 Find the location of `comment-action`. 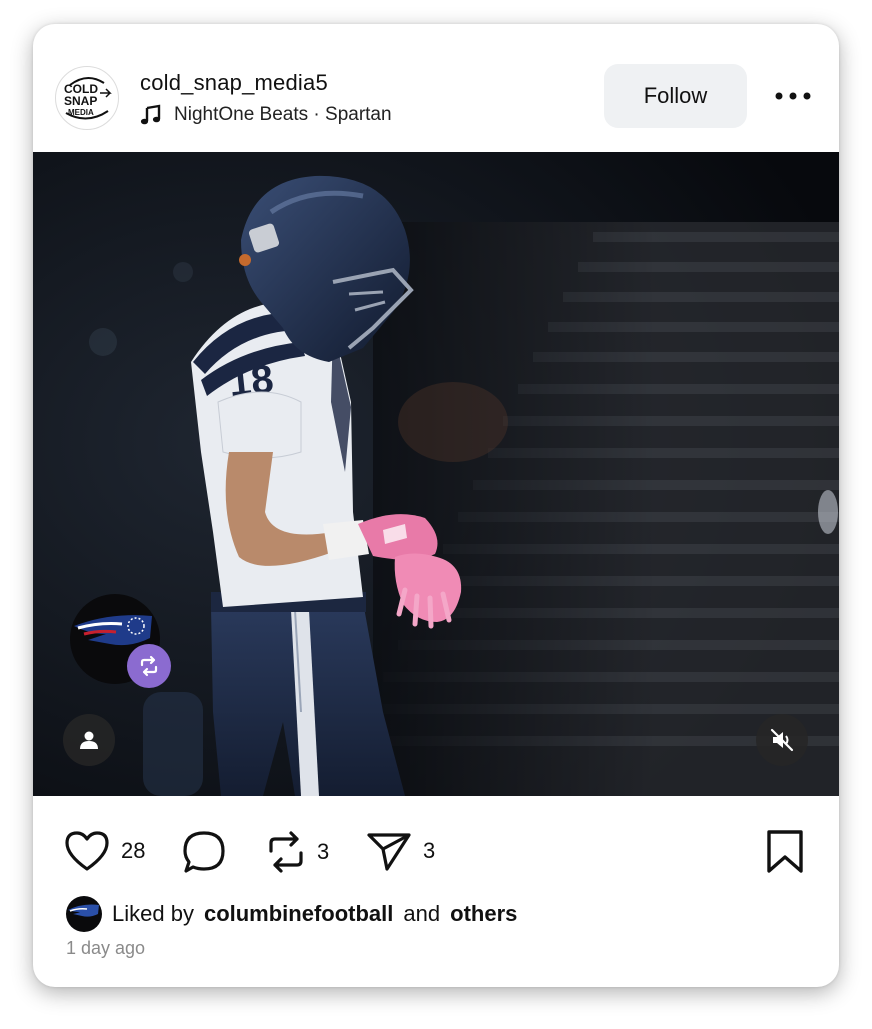

comment-action is located at coordinates (204, 852).